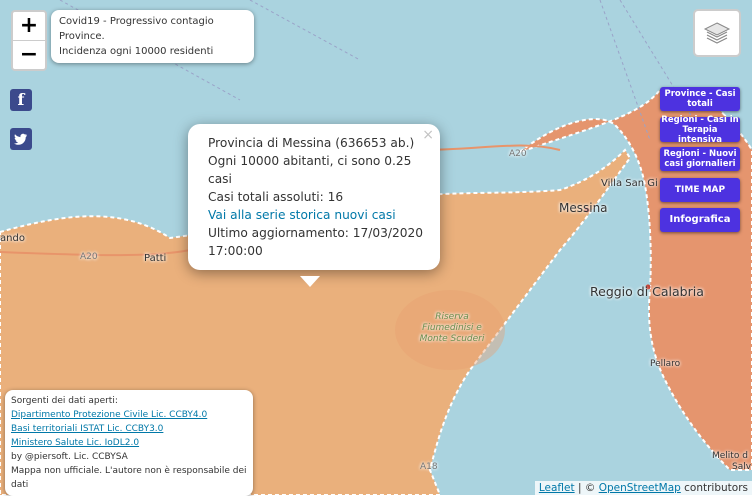 Image resolution: width=752 pixels, height=496 pixels. I want to click on zoom-out-button: −, so click(29, 55).